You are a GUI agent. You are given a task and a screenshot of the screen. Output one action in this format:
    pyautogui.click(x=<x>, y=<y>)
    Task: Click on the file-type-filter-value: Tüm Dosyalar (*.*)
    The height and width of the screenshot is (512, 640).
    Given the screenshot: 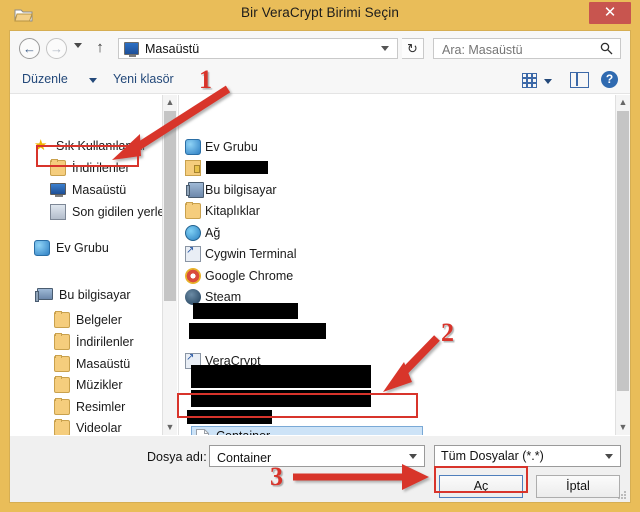 What is the action you would take?
    pyautogui.click(x=492, y=456)
    